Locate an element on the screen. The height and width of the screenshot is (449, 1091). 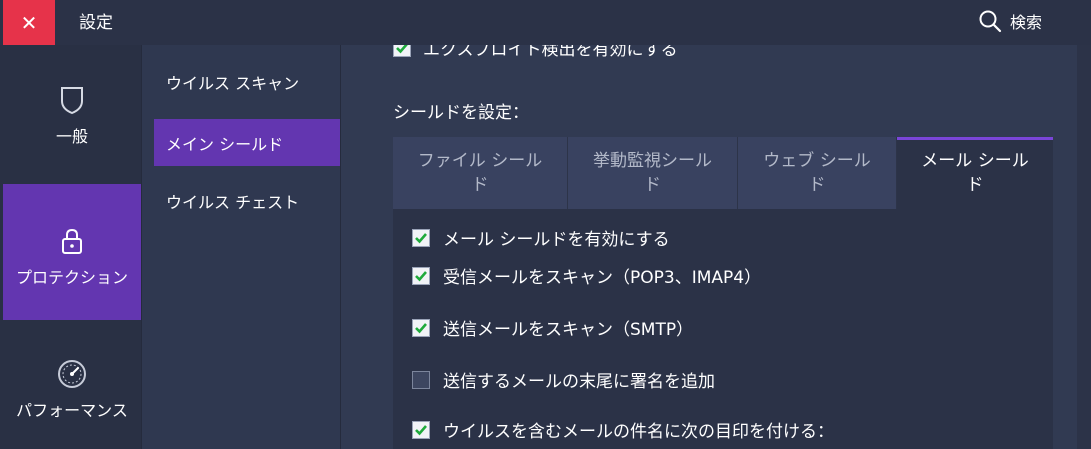
rail-item-general: 一般 is located at coordinates (72, 116).